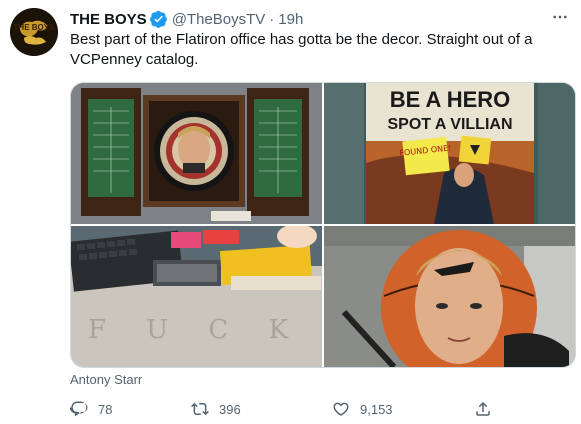  I want to click on reply-button: 78, so click(91, 409).